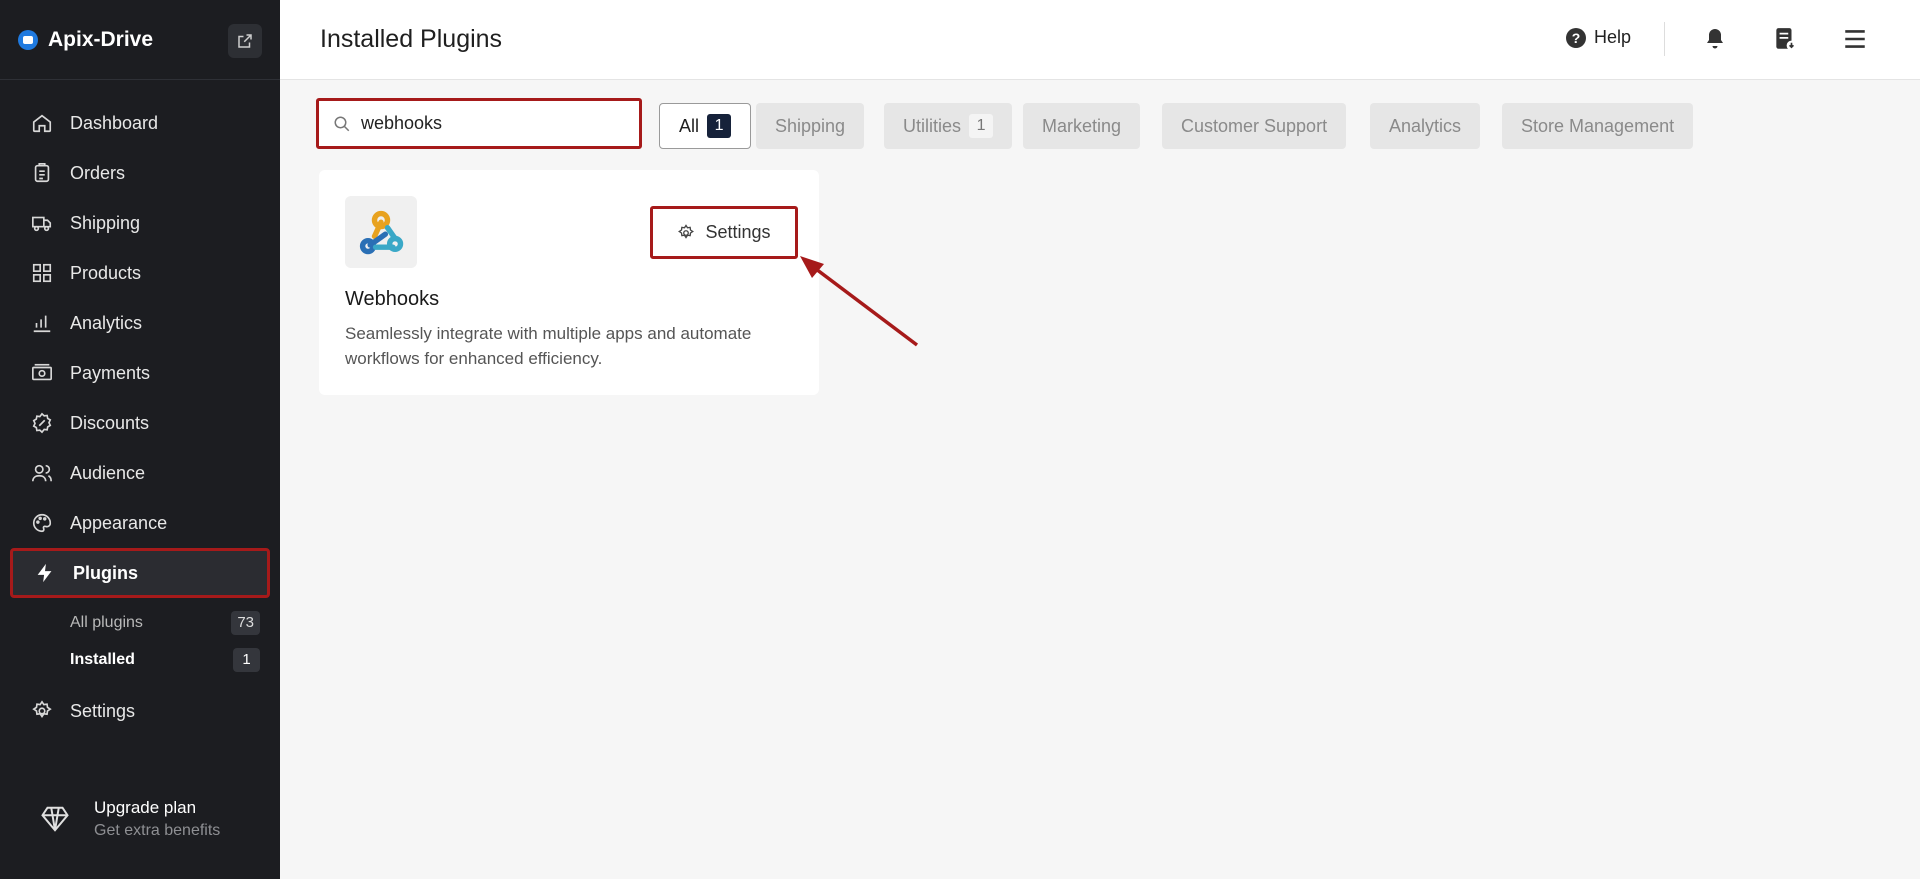 The image size is (1920, 879). Describe the element at coordinates (932, 125) in the screenshot. I see `tab-label: Utilities` at that location.